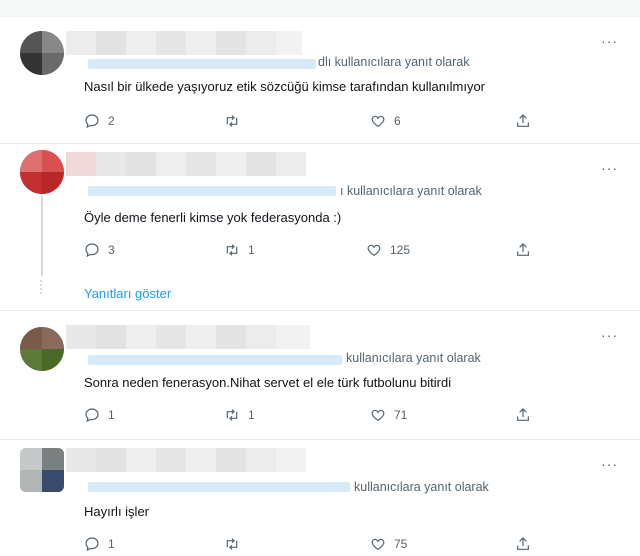  What do you see at coordinates (400, 250) in the screenshot?
I see `like-count: 125` at bounding box center [400, 250].